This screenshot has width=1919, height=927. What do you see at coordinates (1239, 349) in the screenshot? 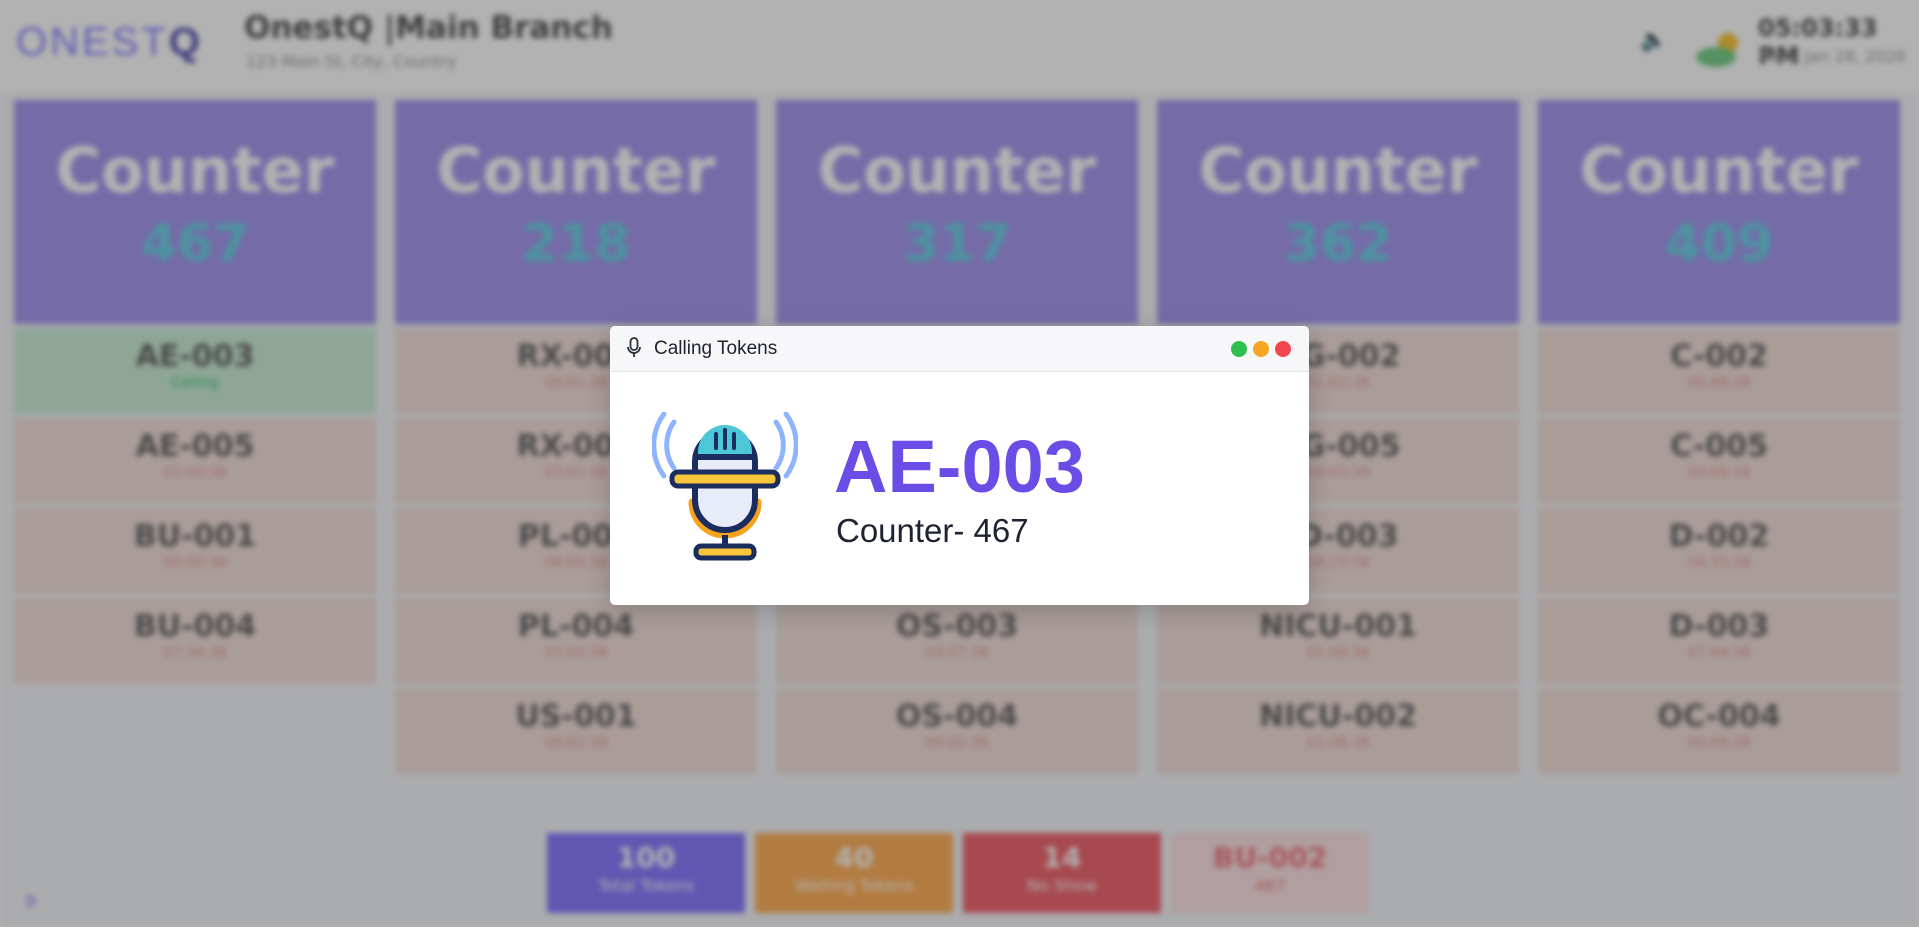
I see `maximize-button` at bounding box center [1239, 349].